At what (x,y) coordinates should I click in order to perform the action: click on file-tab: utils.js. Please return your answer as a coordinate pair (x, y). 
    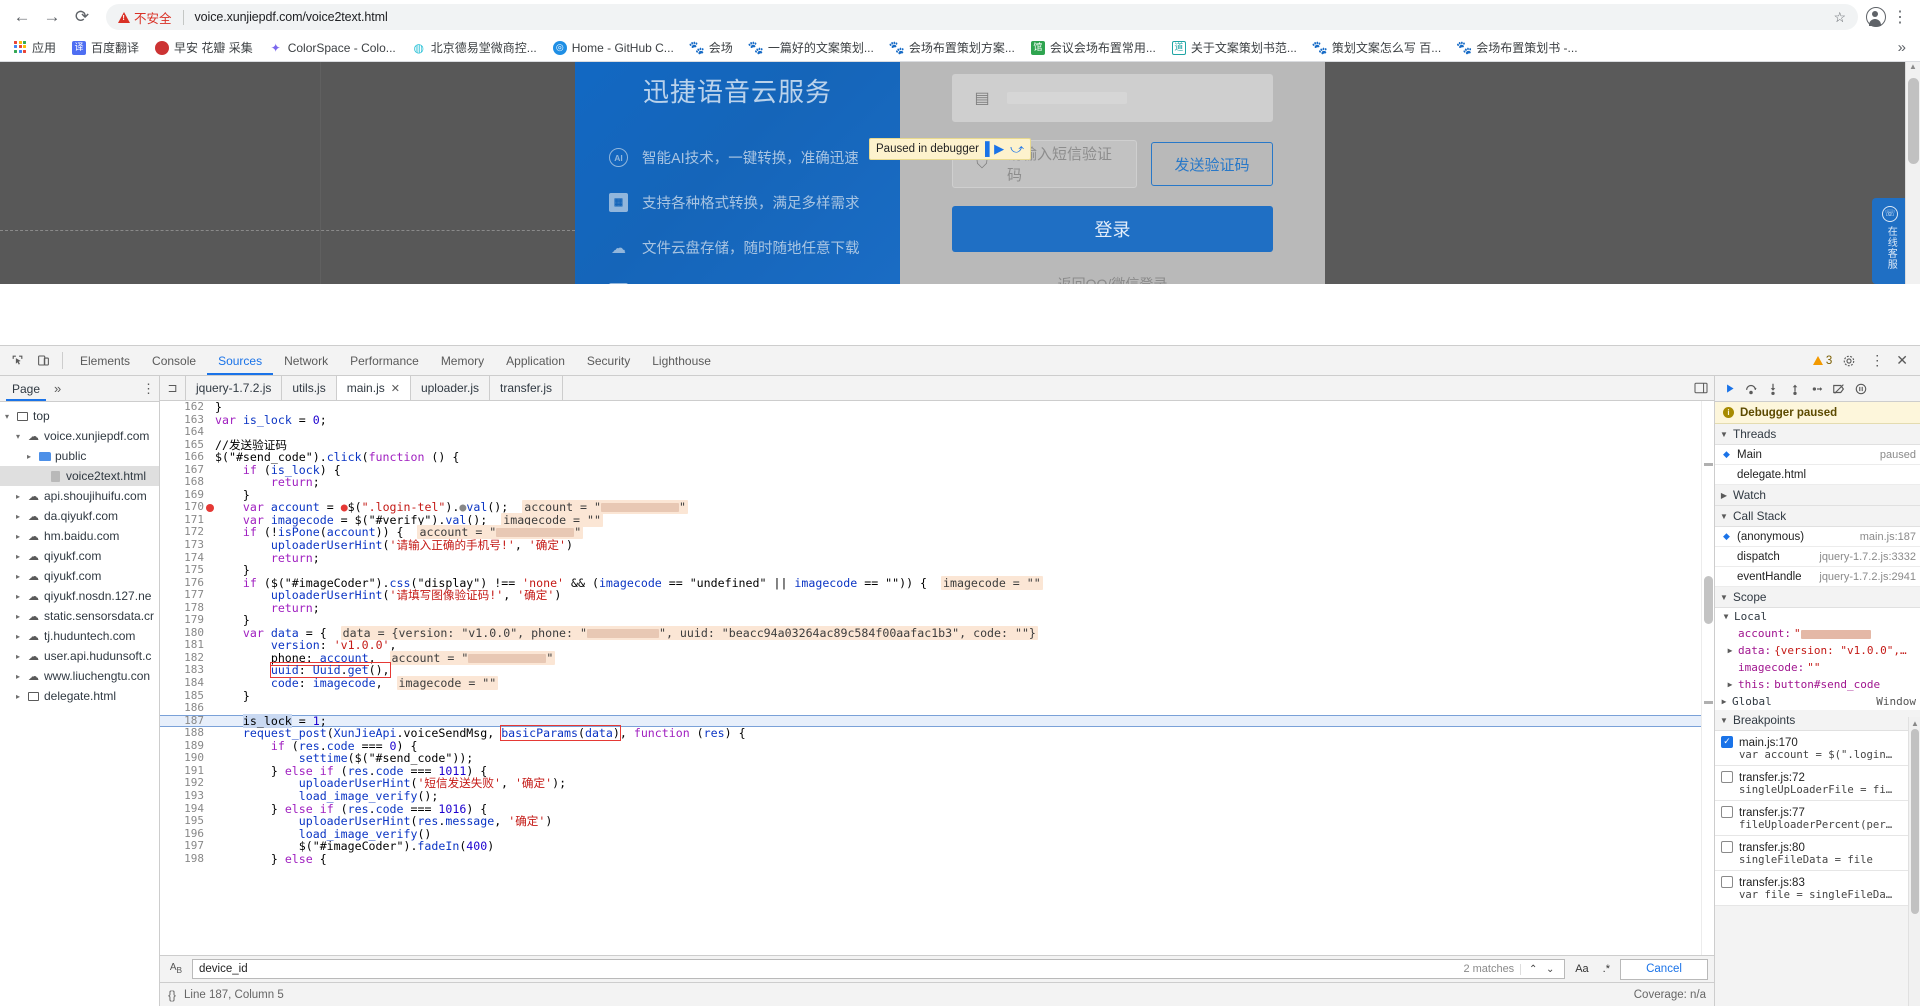
    Looking at the image, I should click on (309, 388).